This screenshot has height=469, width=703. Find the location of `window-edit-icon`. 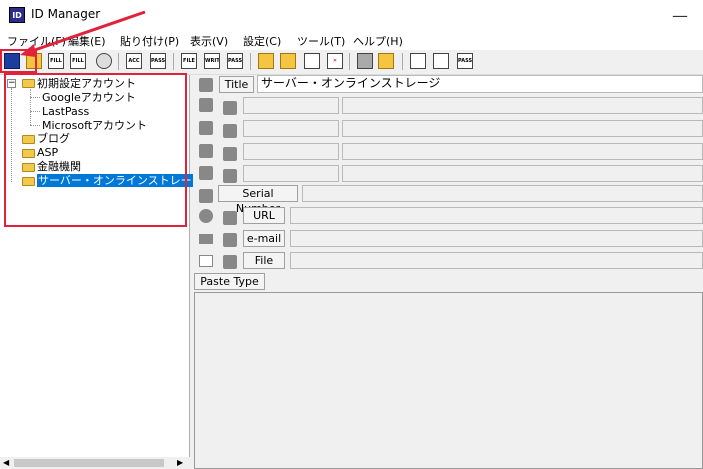

window-edit-icon is located at coordinates (441, 61).